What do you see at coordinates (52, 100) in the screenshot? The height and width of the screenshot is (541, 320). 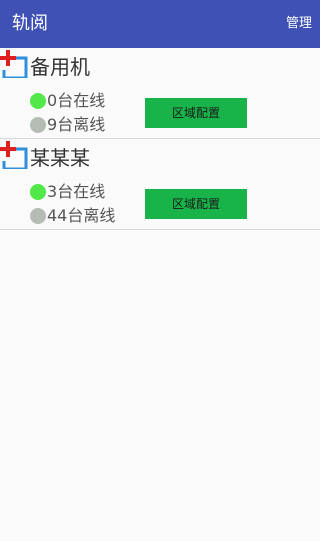 I see `online-count: 0` at bounding box center [52, 100].